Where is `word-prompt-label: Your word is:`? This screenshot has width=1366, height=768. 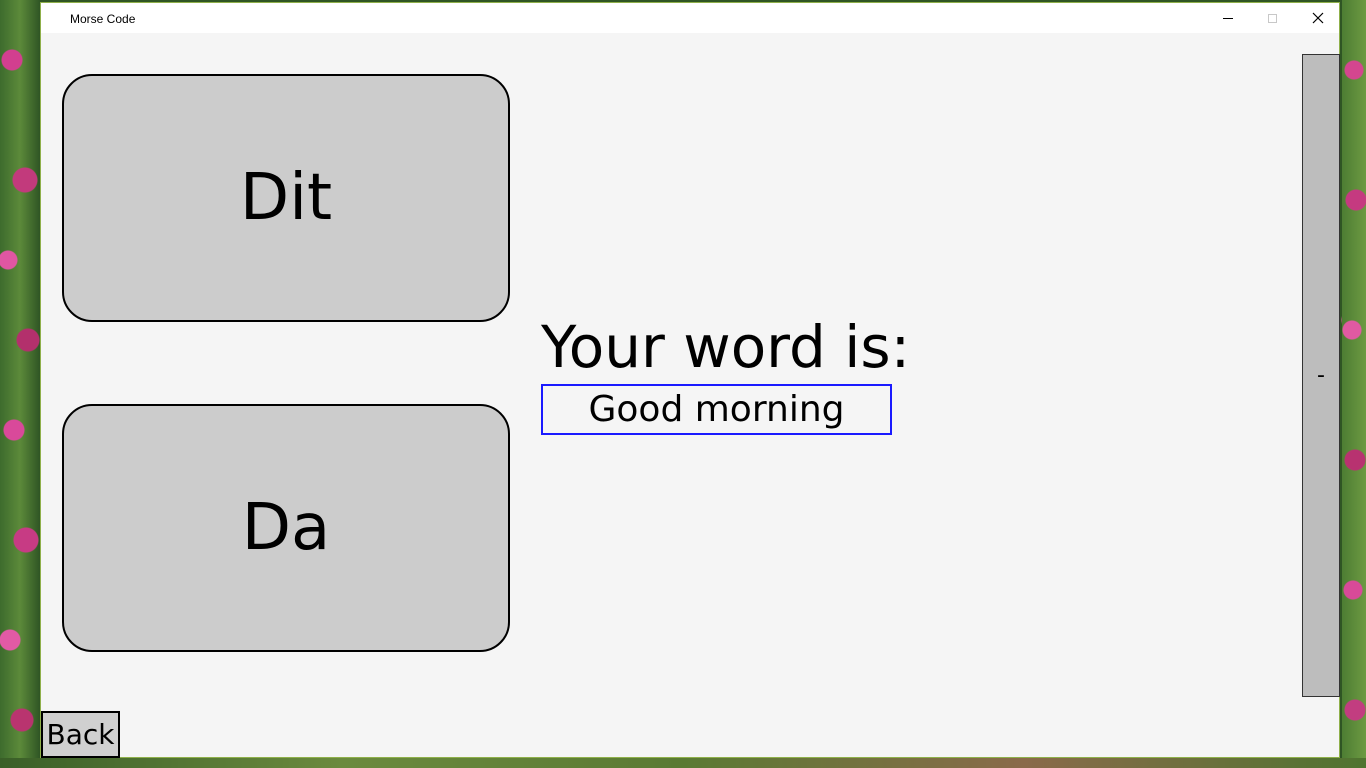
word-prompt-label: Your word is: is located at coordinates (726, 347).